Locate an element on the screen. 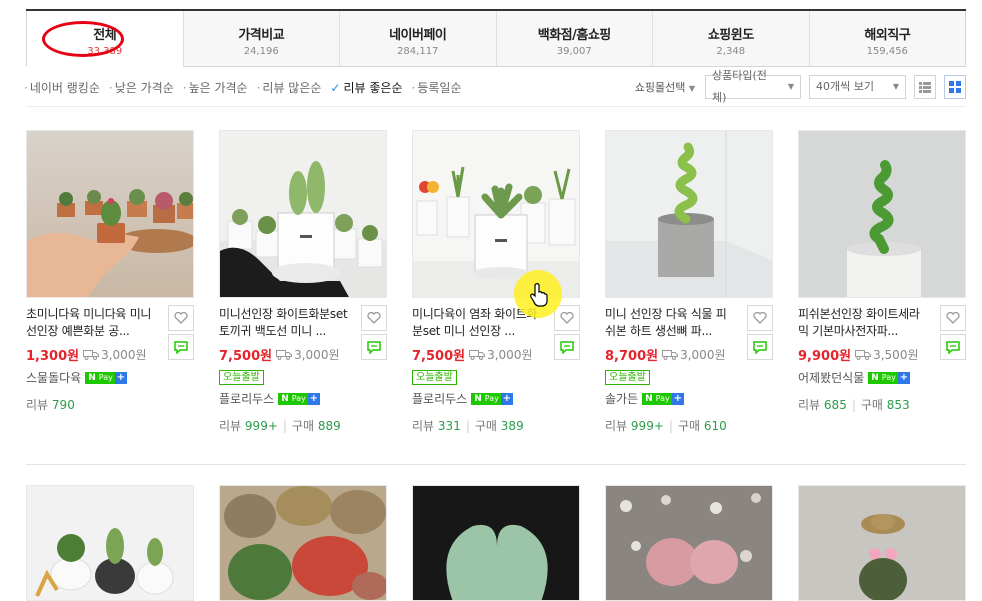  tab-shopping-window: 쇼핑윈도 2,348 is located at coordinates (730, 38).